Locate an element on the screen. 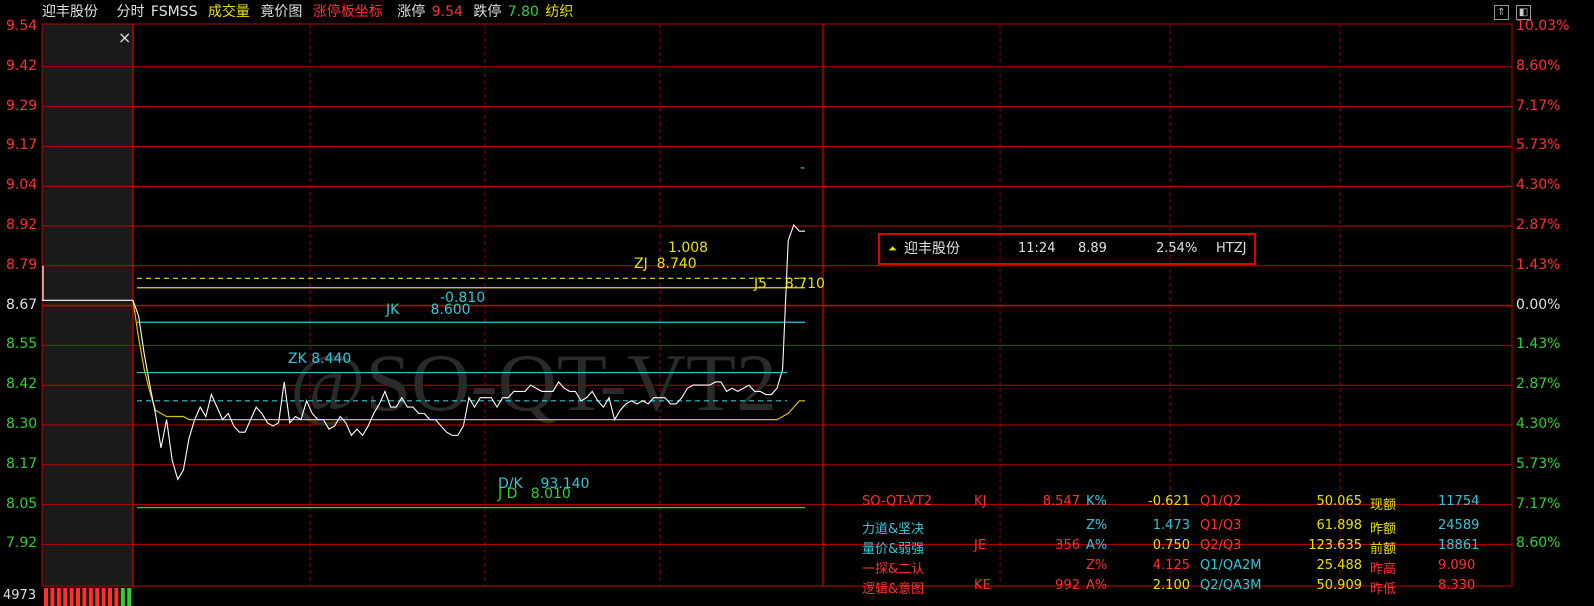 The height and width of the screenshot is (606, 1594). tooltip-time: 11:24 is located at coordinates (1037, 248).